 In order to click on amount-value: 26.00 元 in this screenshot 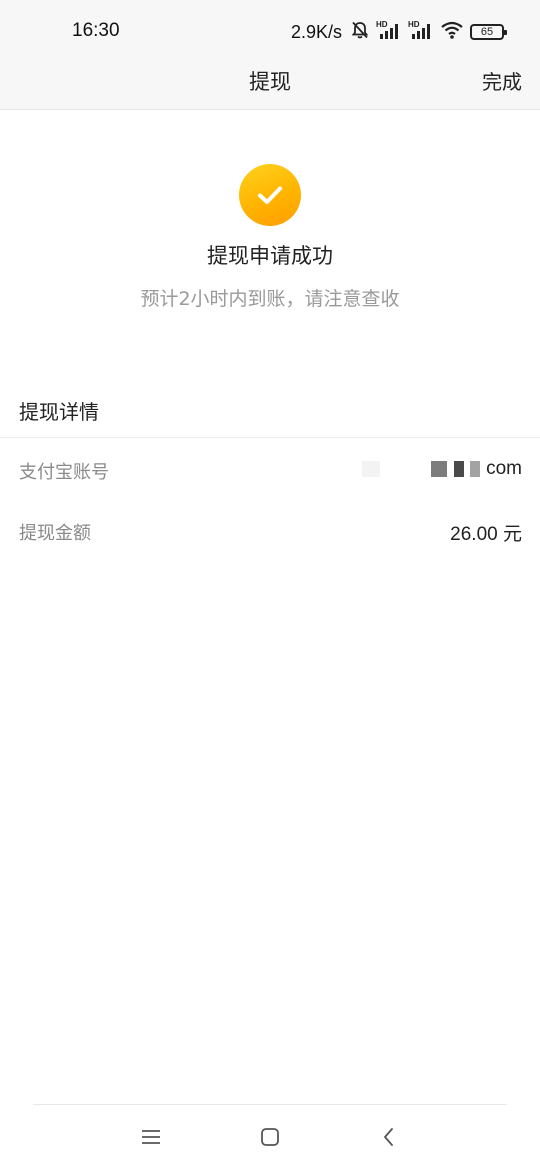, I will do `click(486, 534)`.